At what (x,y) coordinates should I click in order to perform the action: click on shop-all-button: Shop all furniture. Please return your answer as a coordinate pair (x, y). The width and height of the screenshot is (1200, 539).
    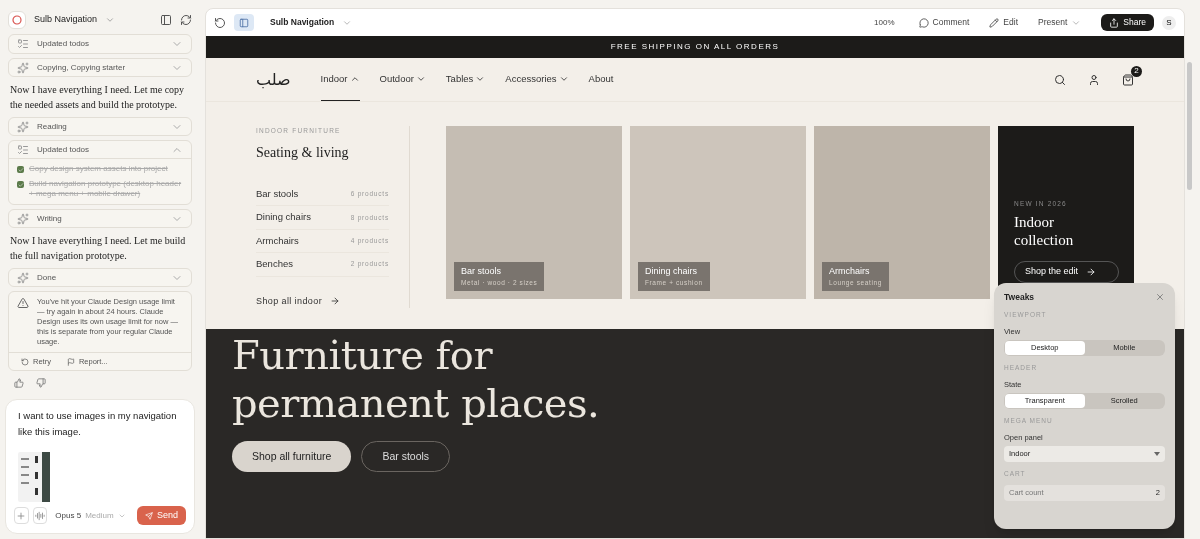
    Looking at the image, I should click on (292, 456).